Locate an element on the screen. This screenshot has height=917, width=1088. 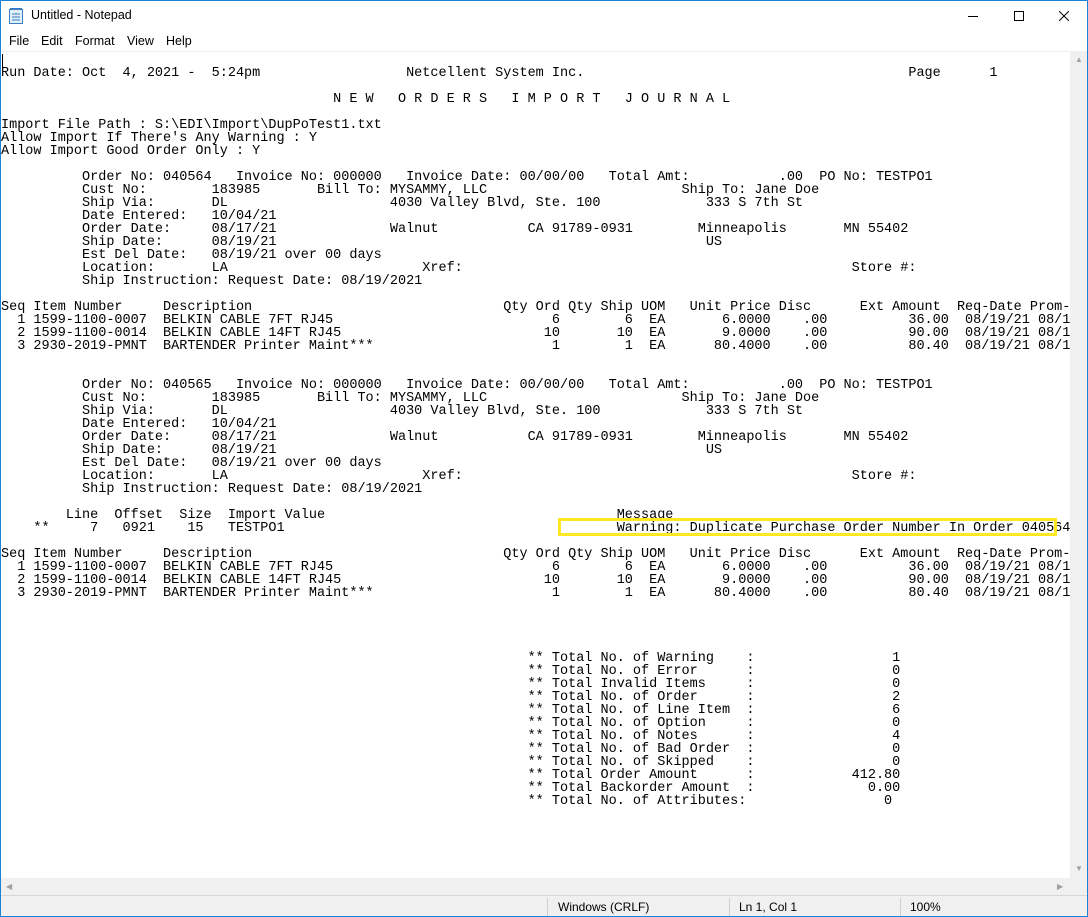
close-button is located at coordinates (1064, 16).